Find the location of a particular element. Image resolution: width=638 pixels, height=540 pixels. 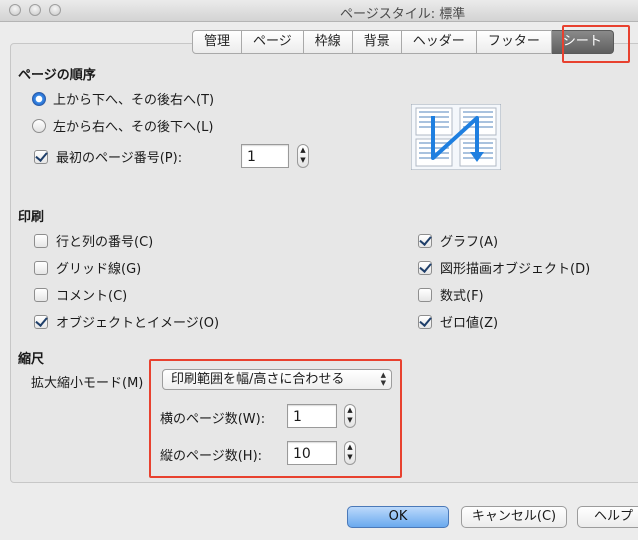

print-item-charts: グラフ(A) is located at coordinates (458, 240).